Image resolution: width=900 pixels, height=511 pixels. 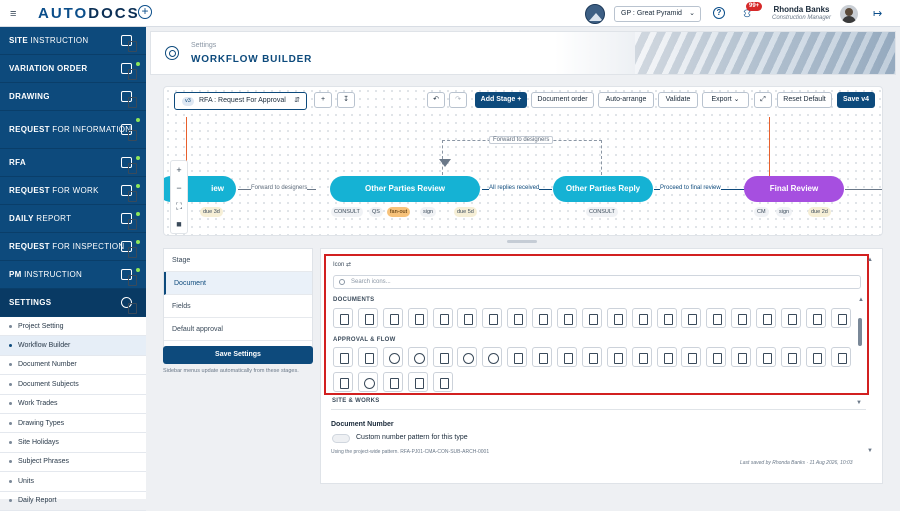 I want to click on clipboard-arrow-icon, so click(x=616, y=357).